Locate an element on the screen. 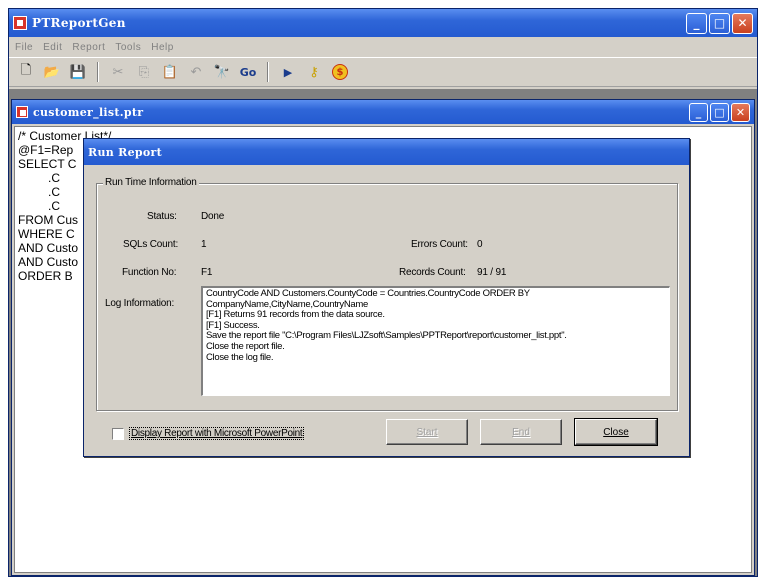  menu-help: Help is located at coordinates (162, 47).